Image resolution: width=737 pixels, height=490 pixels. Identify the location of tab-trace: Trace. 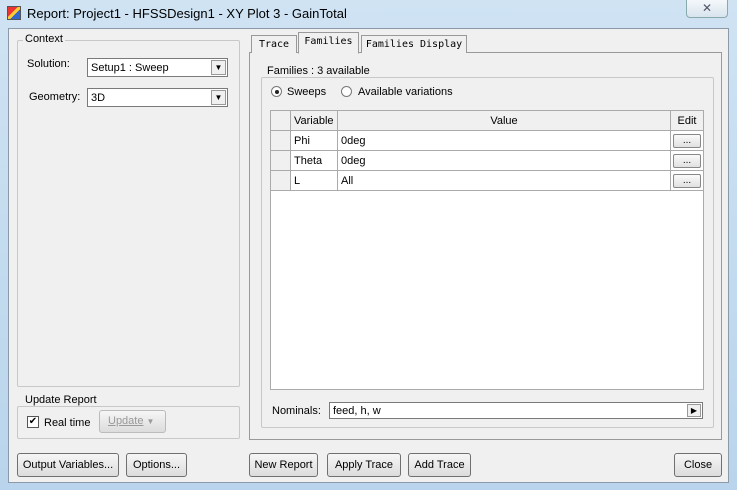
(274, 44).